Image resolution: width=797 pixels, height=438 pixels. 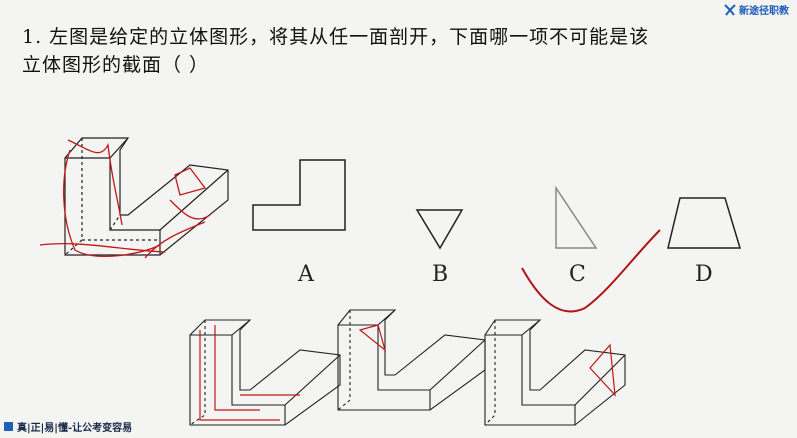 I want to click on footer-square-icon, so click(x=8, y=426).